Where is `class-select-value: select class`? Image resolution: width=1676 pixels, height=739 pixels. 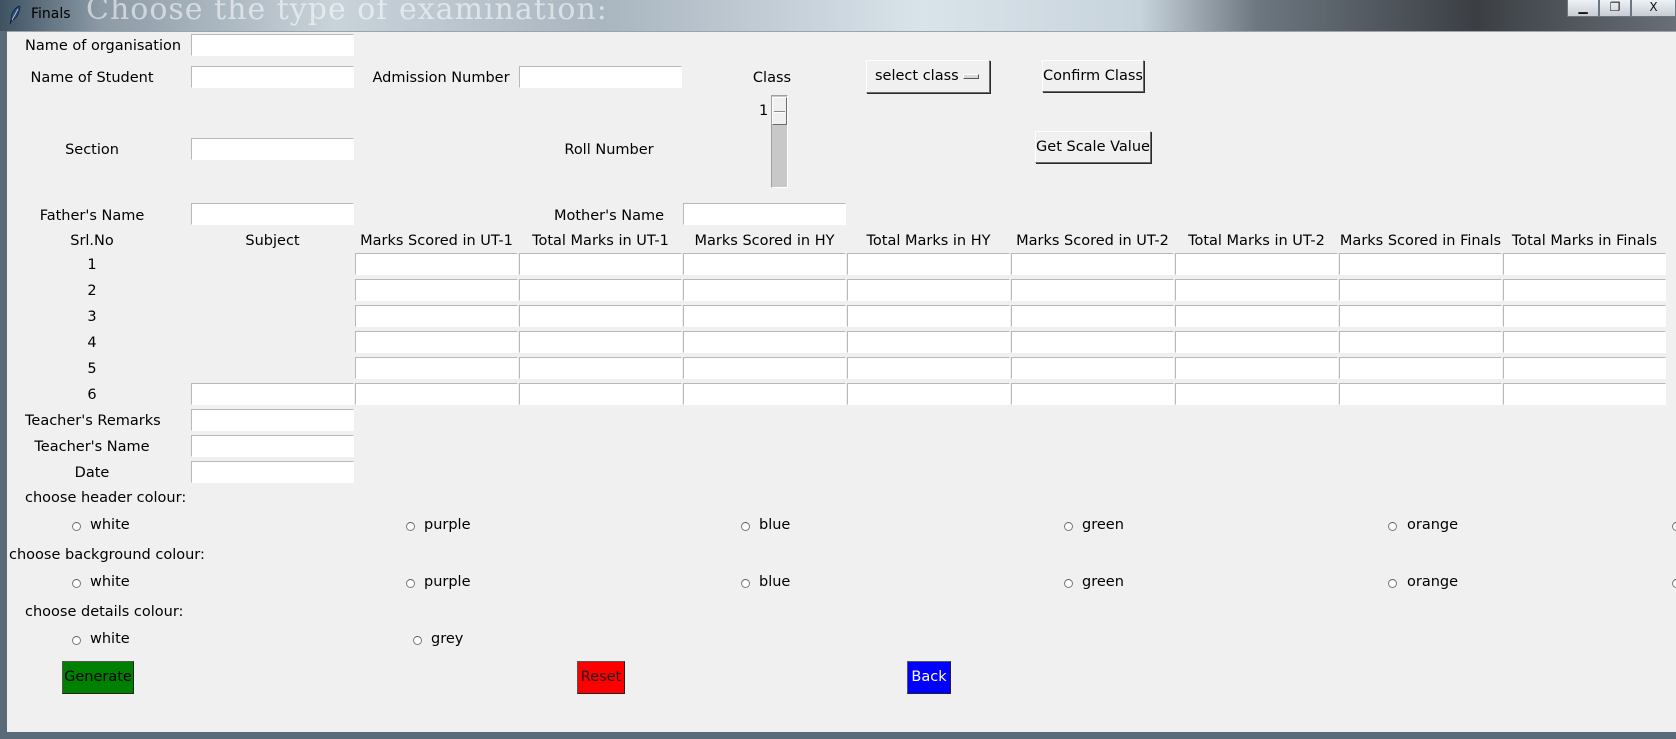
class-select-value: select class is located at coordinates (917, 76).